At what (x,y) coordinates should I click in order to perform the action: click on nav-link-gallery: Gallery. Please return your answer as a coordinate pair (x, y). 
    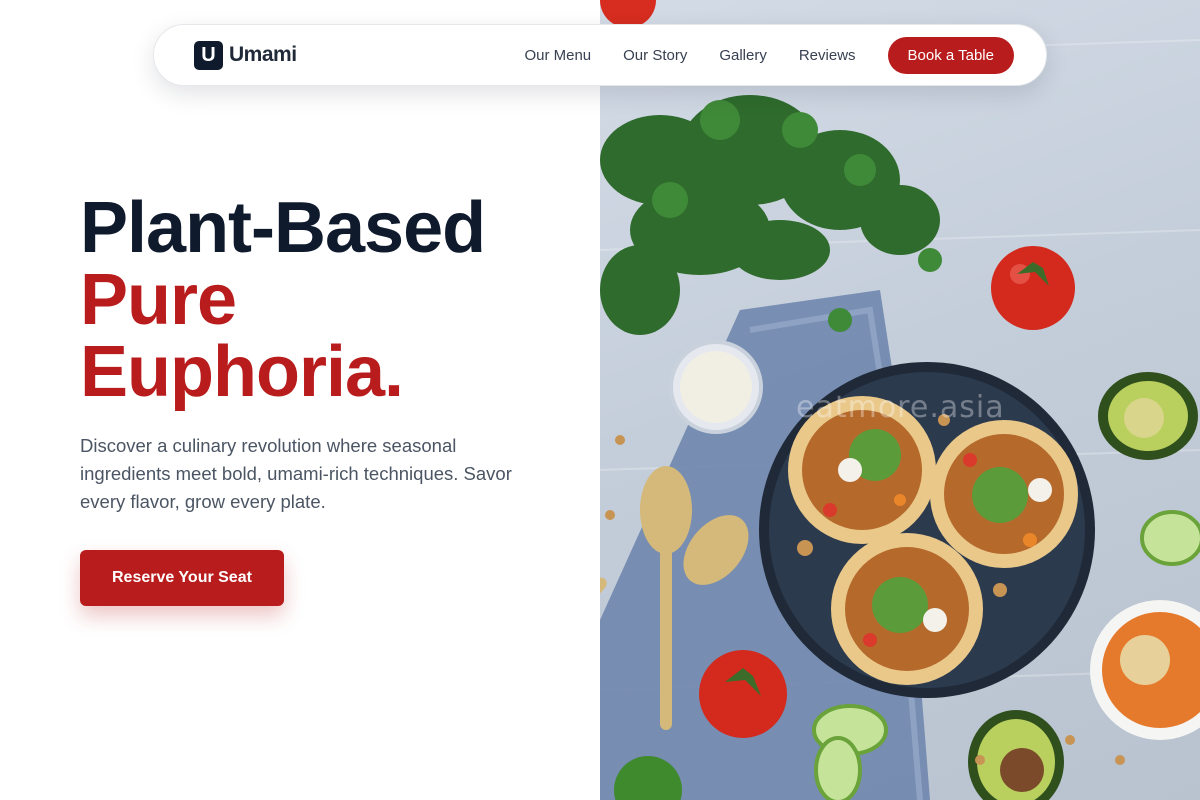
    Looking at the image, I should click on (743, 55).